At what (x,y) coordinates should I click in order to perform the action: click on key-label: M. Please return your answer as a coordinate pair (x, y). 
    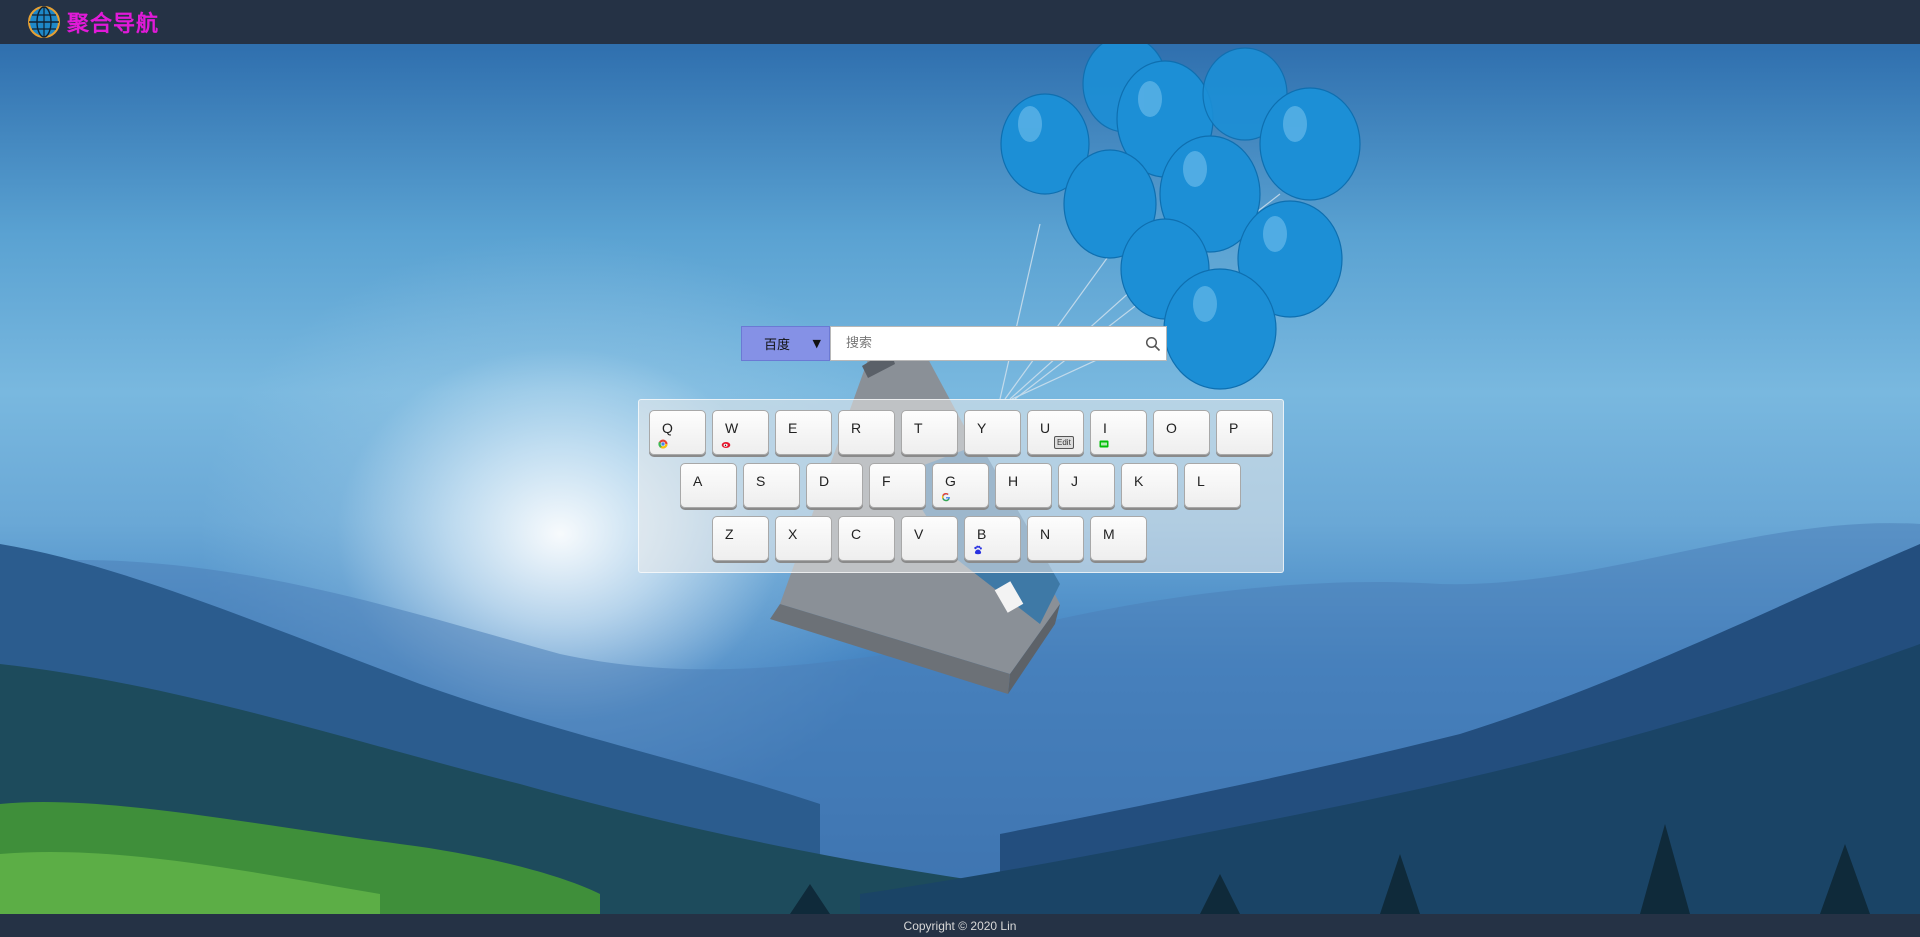
    Looking at the image, I should click on (1109, 534).